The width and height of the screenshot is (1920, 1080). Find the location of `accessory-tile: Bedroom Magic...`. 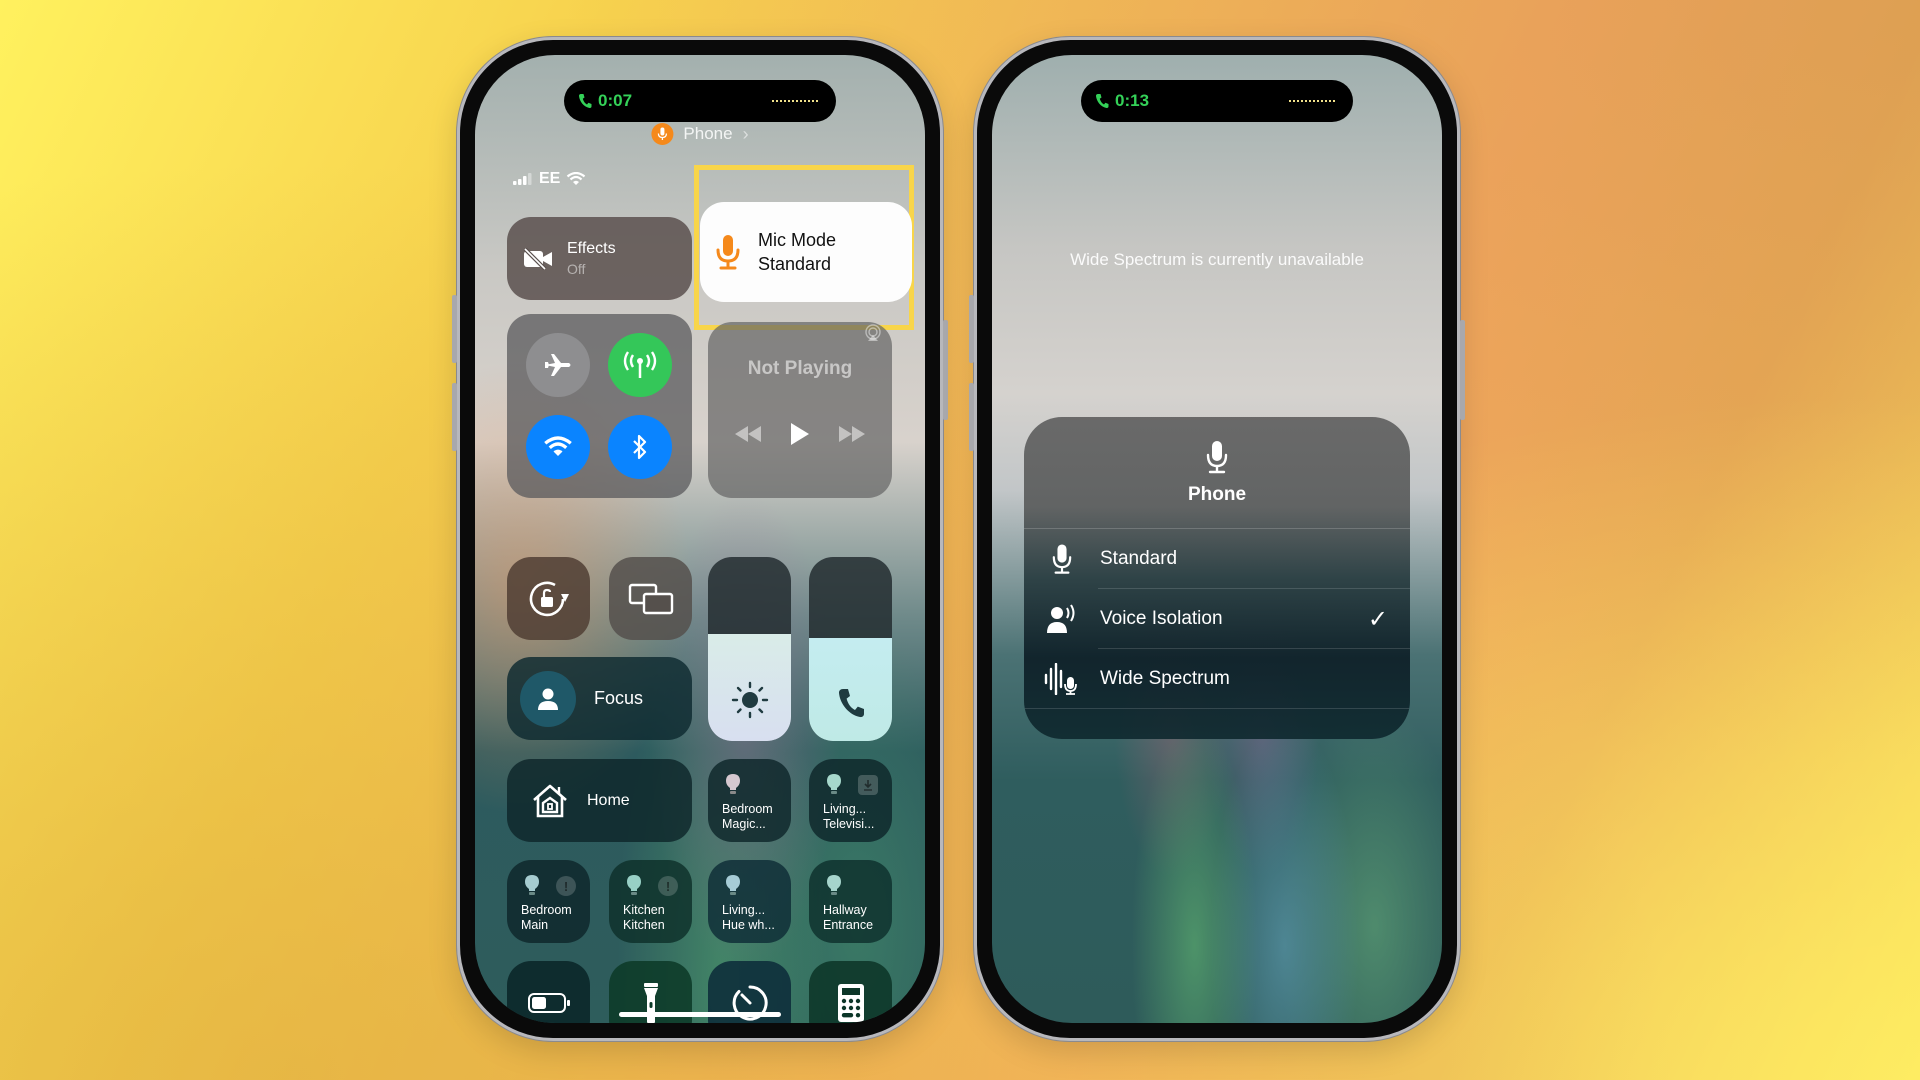

accessory-tile: Bedroom Magic... is located at coordinates (749, 800).